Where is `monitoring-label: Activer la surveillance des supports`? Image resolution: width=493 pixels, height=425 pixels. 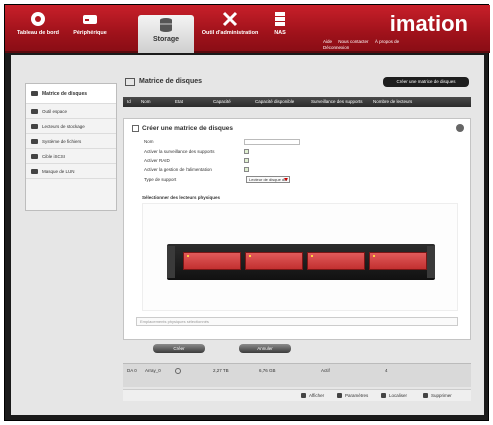
monitoring-label: Activer la surveillance des supports is located at coordinates (179, 151).